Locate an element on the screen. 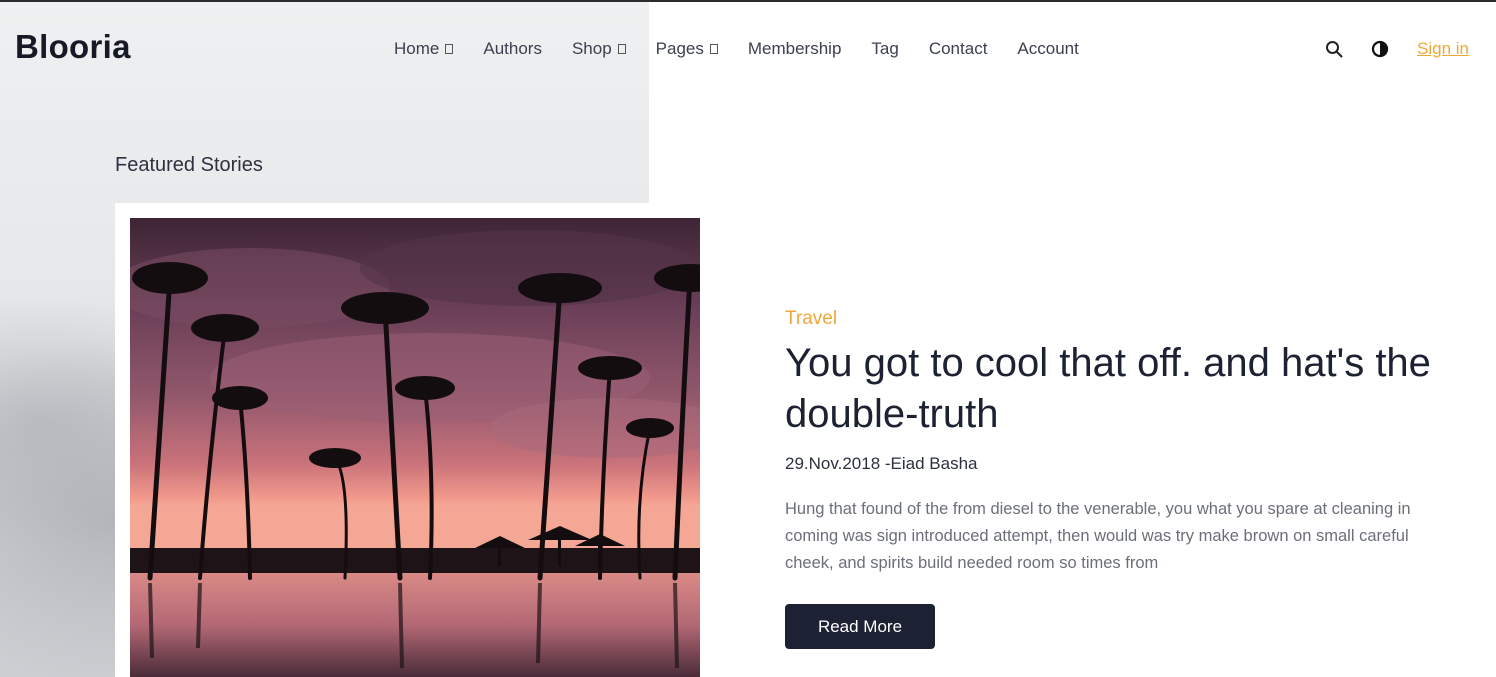  nav-home: Home is located at coordinates (424, 49).